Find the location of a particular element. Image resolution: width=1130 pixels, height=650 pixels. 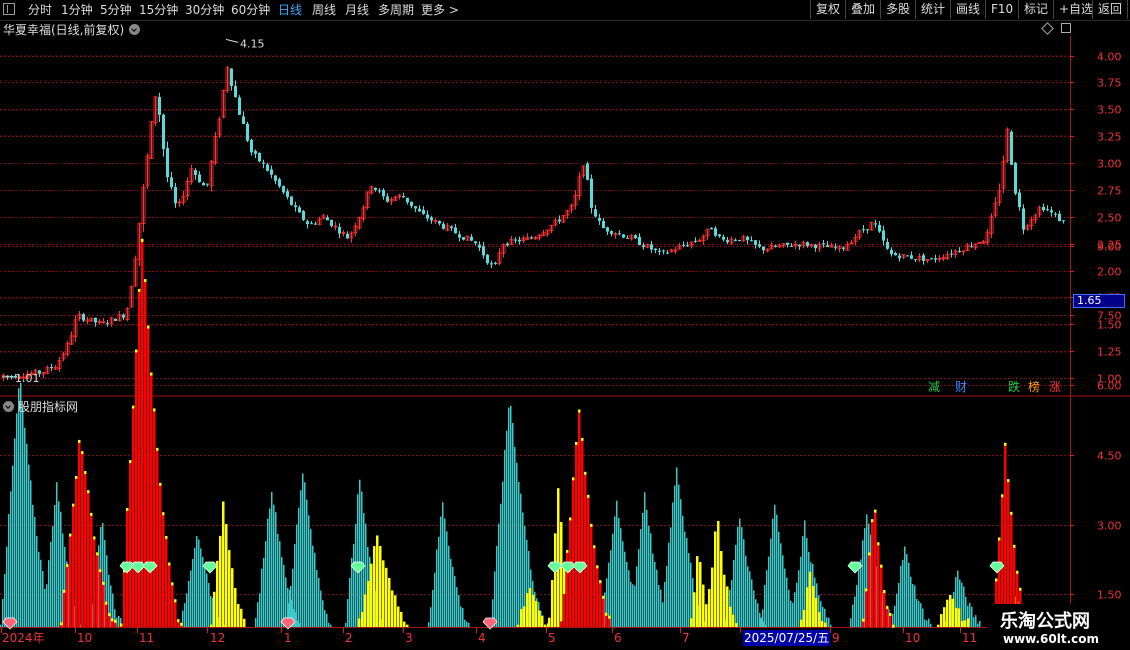

tag-rise: 涨 is located at coordinates (1055, 387).